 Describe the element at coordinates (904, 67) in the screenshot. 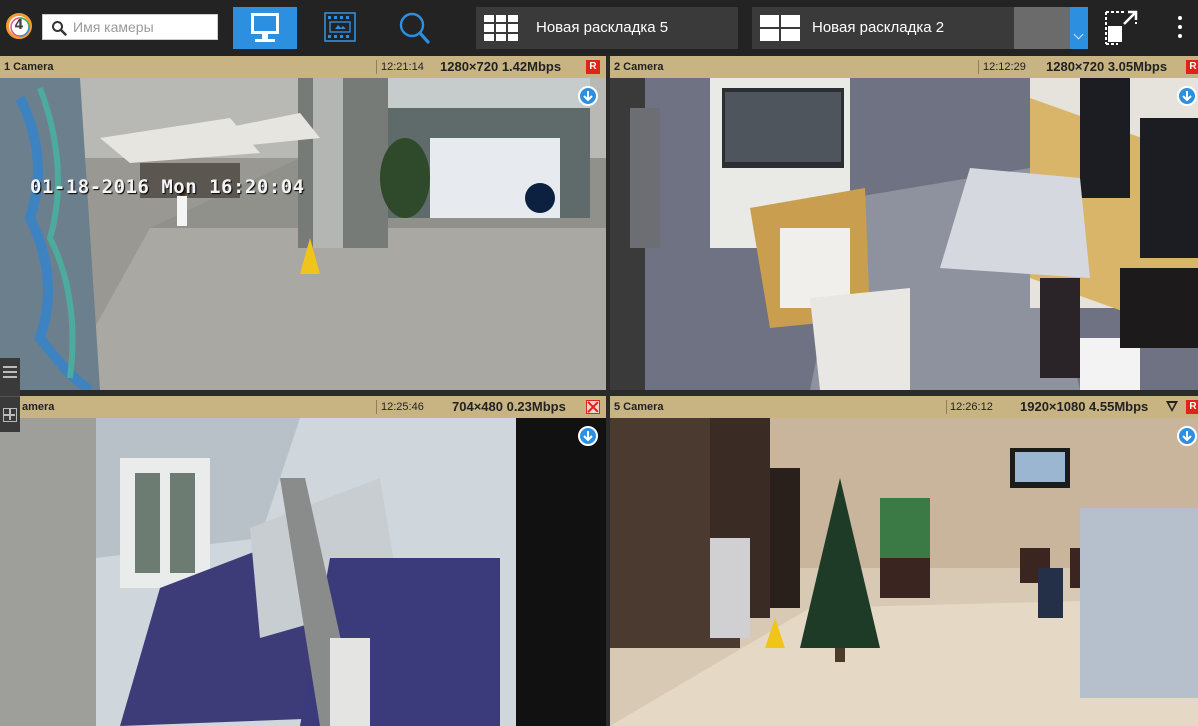

I see `camera-2-header: 2 Camera 12:12:29 1280×720 3.05Mbps R` at that location.